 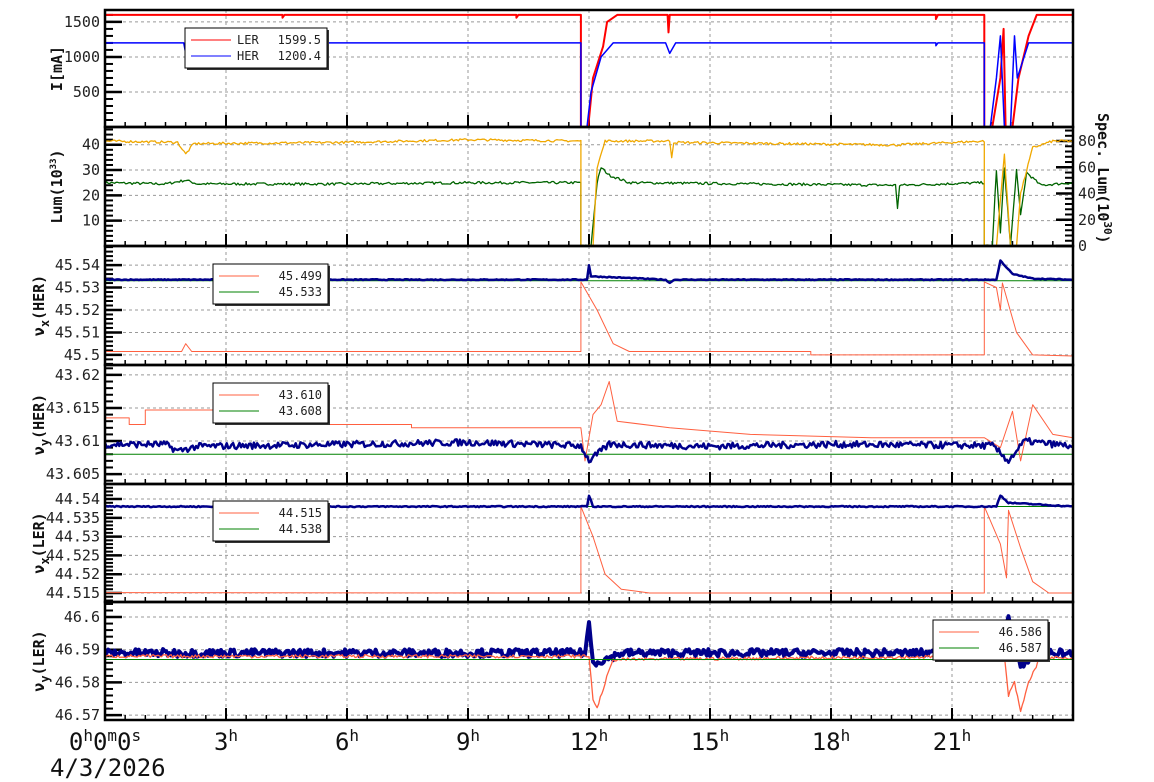 What do you see at coordinates (91, 221) in the screenshot?
I see `y-tick-label: 10` at bounding box center [91, 221].